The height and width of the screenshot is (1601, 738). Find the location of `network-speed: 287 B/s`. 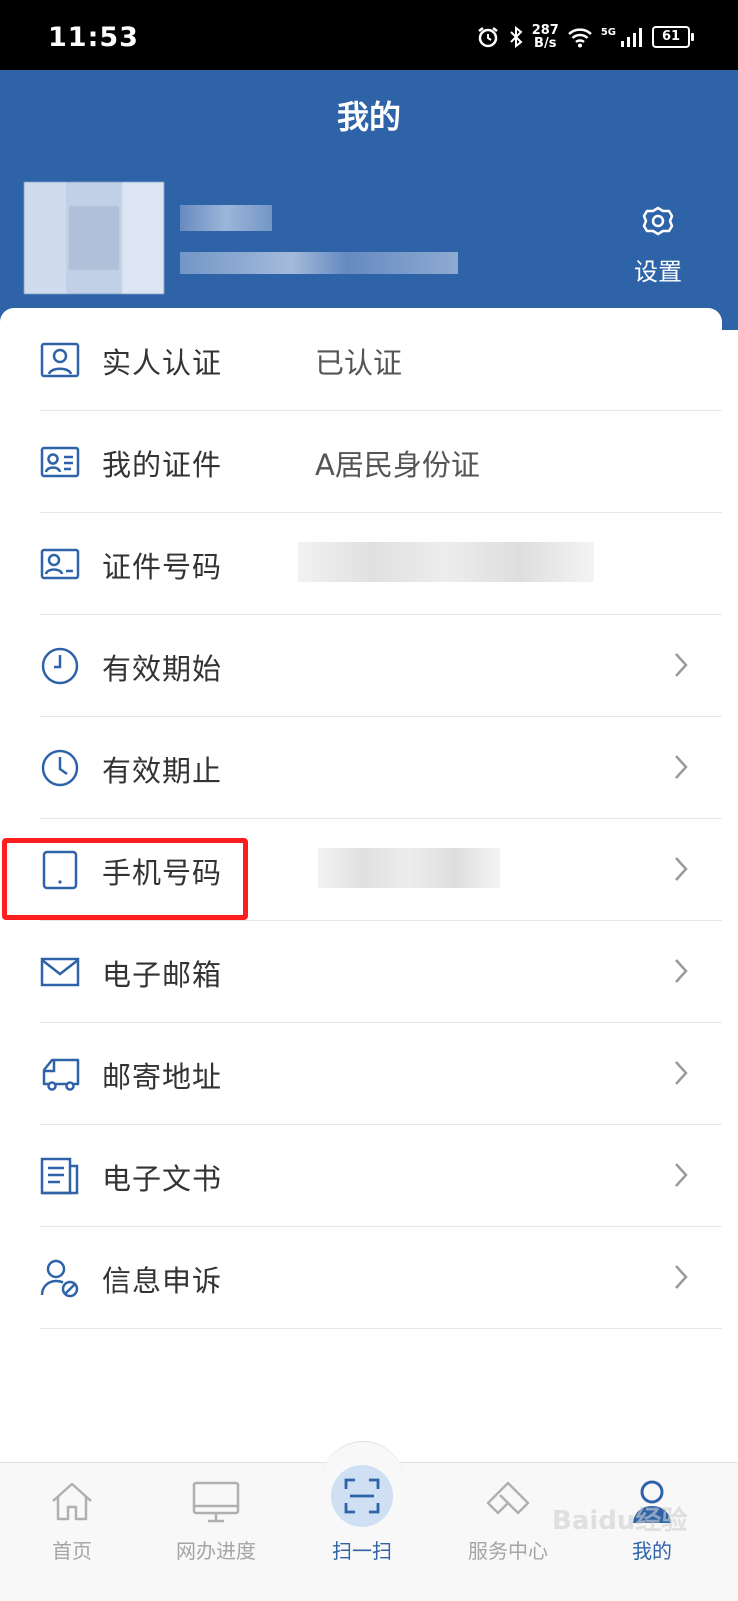

network-speed: 287 B/s is located at coordinates (545, 37).